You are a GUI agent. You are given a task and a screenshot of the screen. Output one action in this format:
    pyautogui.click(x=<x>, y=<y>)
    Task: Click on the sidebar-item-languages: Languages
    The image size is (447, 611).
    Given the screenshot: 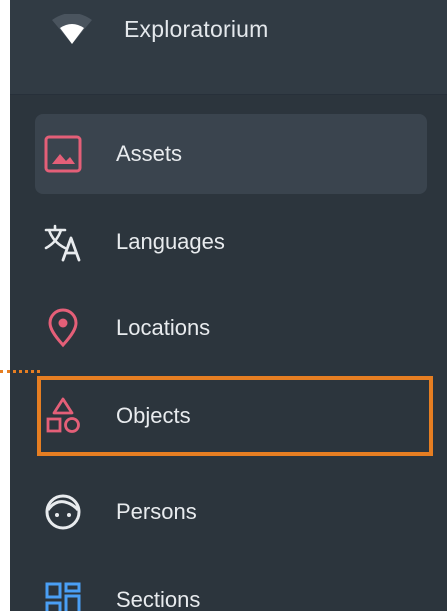 What is the action you would take?
    pyautogui.click(x=231, y=242)
    